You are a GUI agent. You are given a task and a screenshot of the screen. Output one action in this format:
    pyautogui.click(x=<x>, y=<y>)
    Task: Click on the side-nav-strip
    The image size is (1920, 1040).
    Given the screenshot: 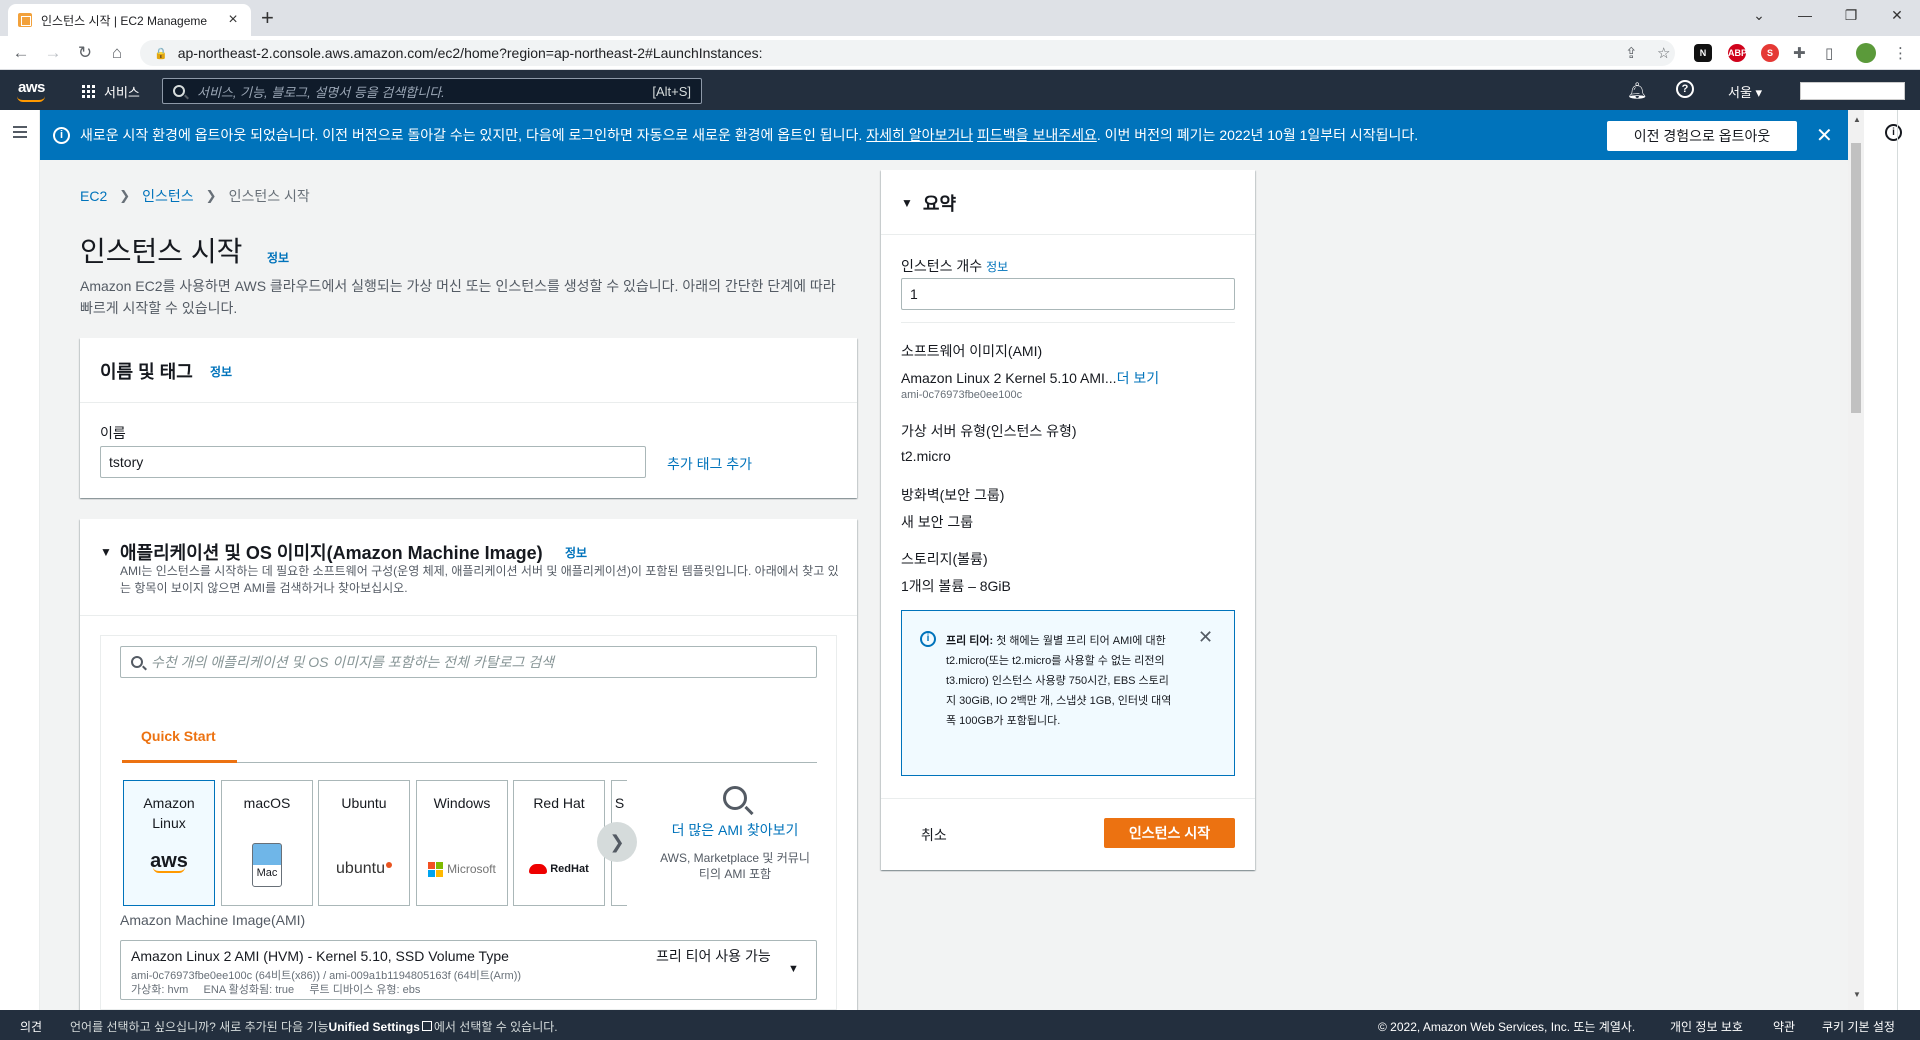 What is the action you would take?
    pyautogui.click(x=20, y=560)
    